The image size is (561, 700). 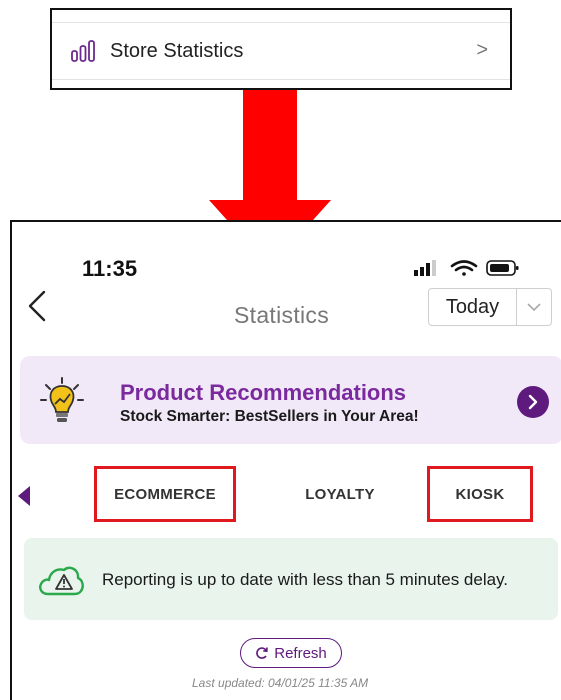 I want to click on status-time: 11:35, so click(x=110, y=268).